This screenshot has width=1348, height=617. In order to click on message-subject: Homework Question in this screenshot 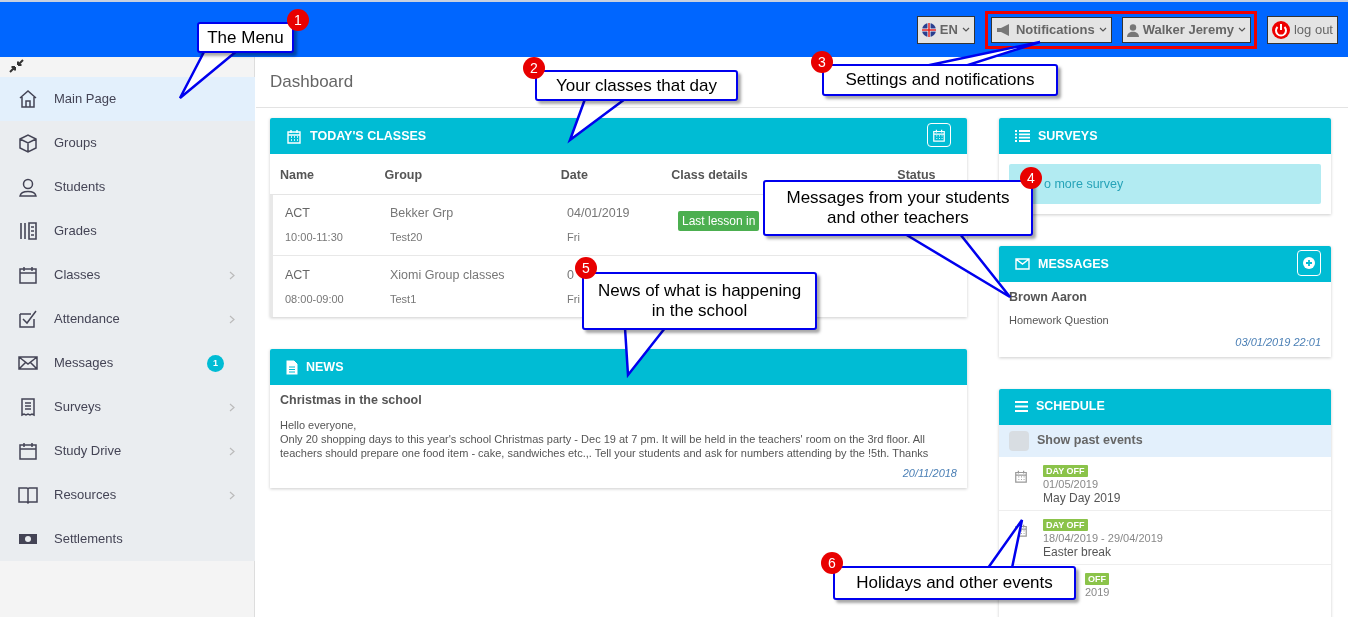, I will do `click(1059, 320)`.